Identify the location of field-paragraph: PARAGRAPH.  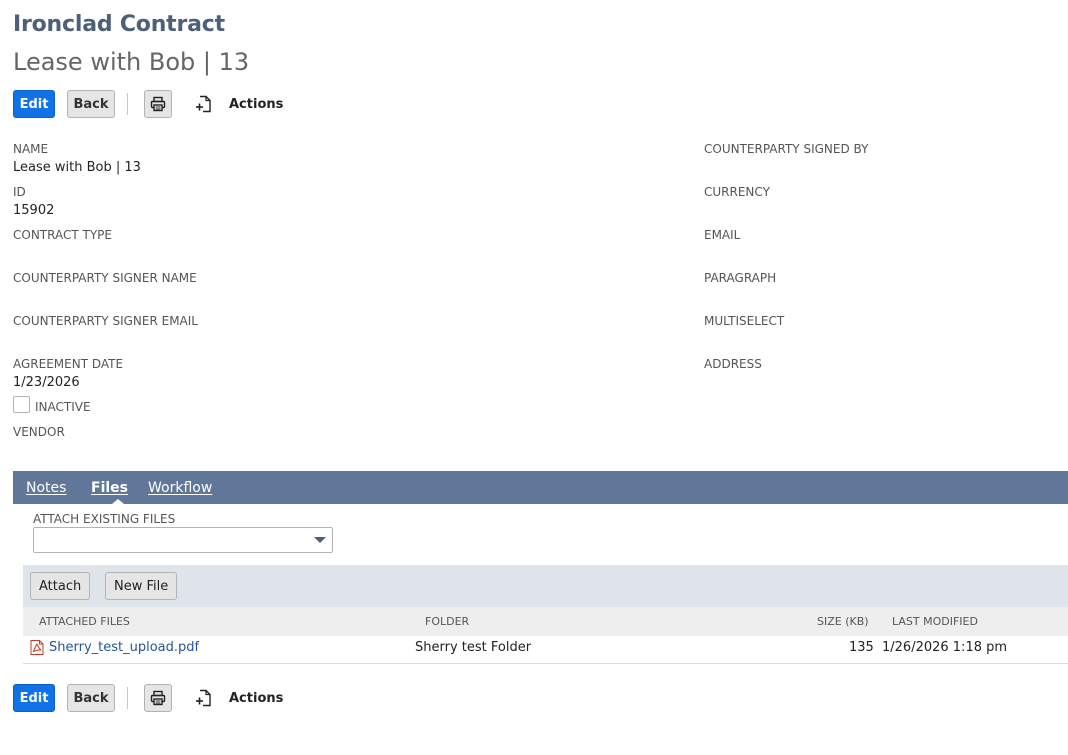
(740, 278).